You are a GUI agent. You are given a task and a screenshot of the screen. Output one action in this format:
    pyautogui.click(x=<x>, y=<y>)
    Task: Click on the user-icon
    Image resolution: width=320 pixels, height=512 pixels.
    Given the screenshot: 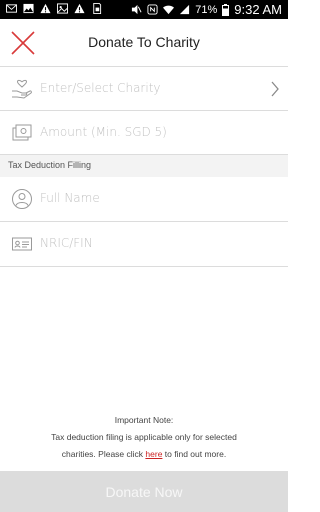 What is the action you would take?
    pyautogui.click(x=22, y=199)
    